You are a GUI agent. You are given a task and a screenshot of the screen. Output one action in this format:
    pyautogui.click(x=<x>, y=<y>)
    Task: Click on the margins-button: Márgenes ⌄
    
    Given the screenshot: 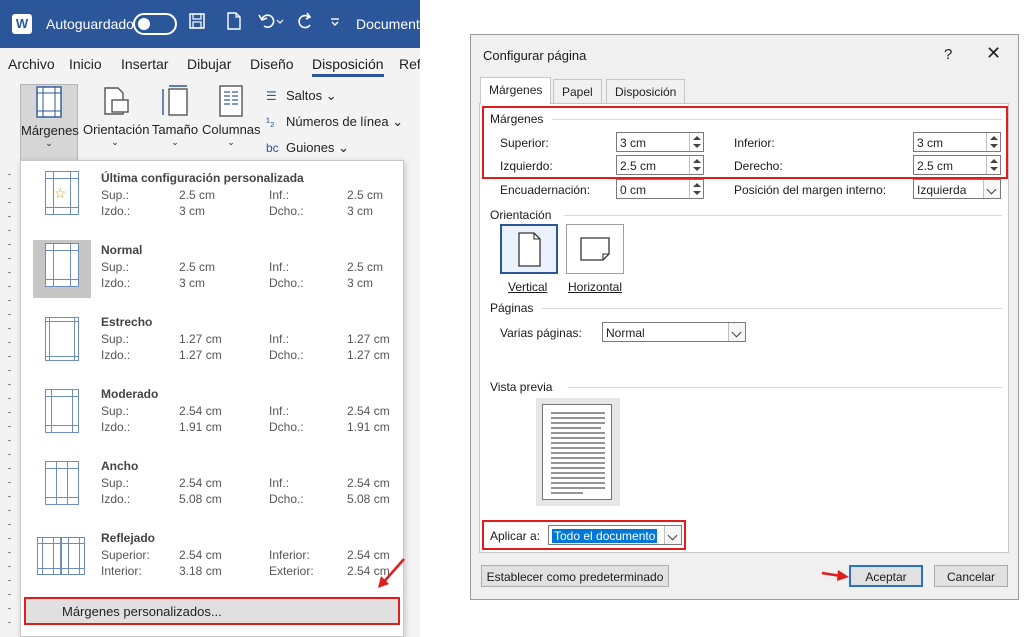 What is the action you would take?
    pyautogui.click(x=49, y=126)
    